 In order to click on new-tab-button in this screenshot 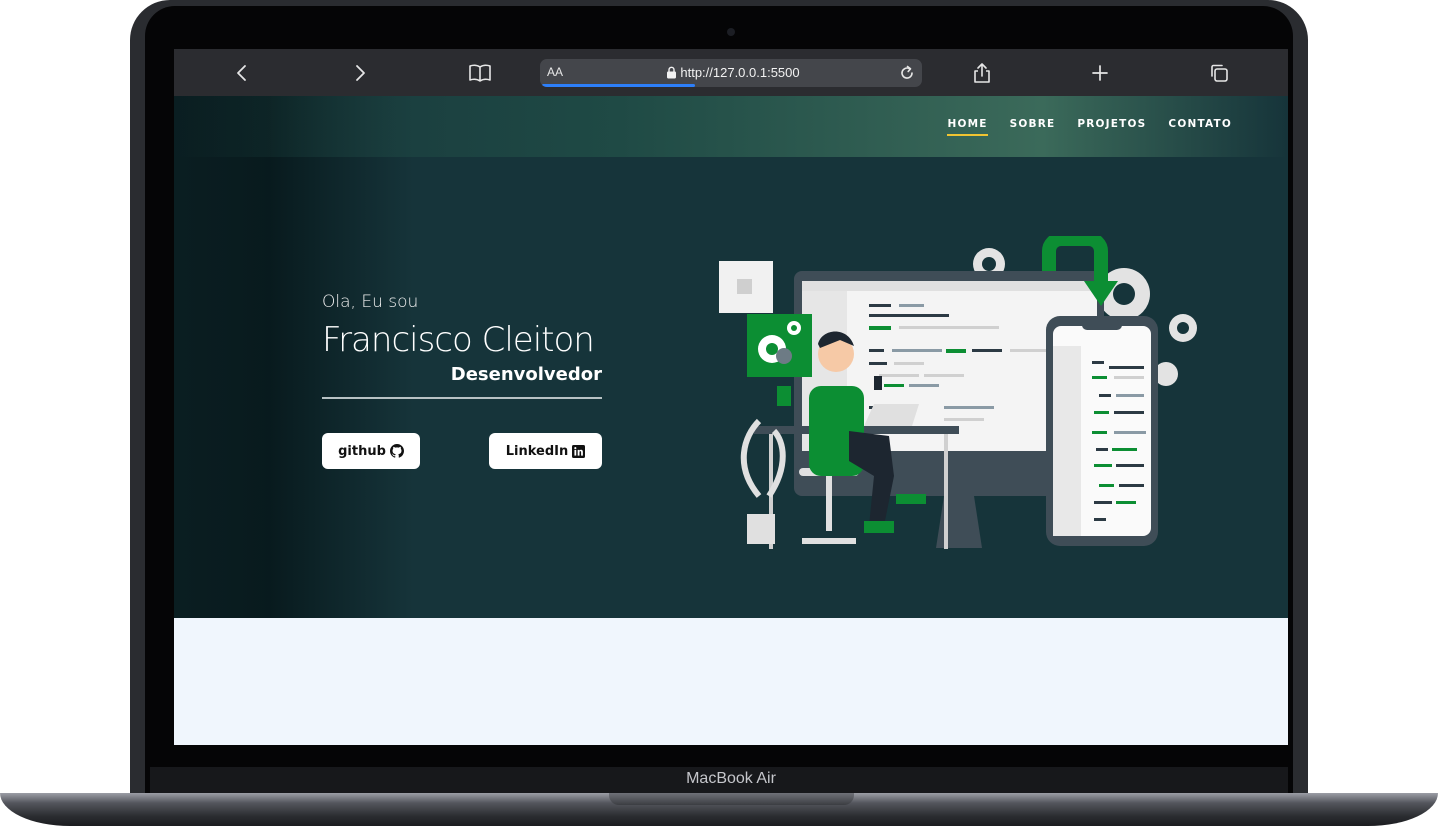, I will do `click(1100, 73)`.